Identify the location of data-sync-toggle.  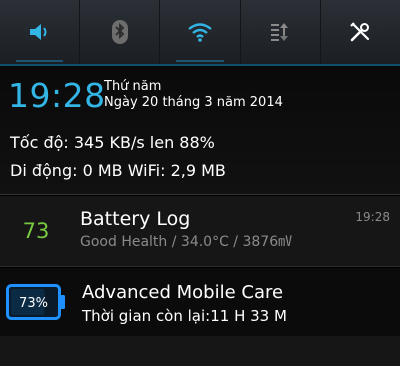
(281, 32).